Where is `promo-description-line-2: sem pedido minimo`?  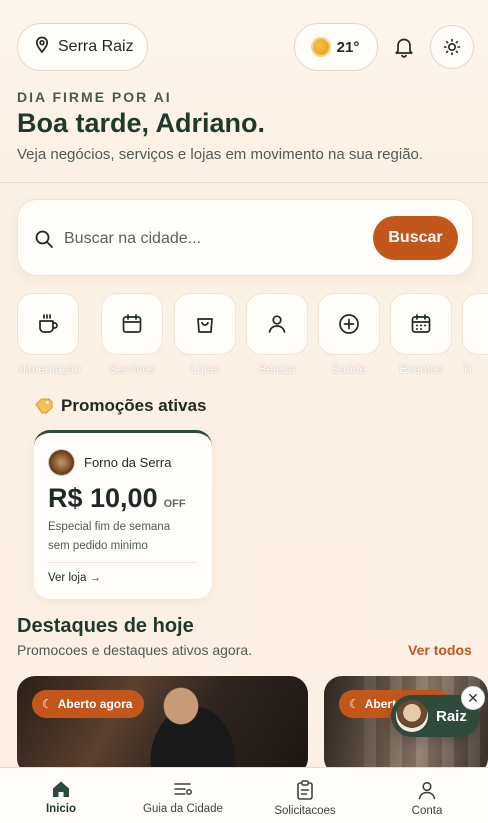
promo-description-line-2: sem pedido minimo is located at coordinates (98, 546).